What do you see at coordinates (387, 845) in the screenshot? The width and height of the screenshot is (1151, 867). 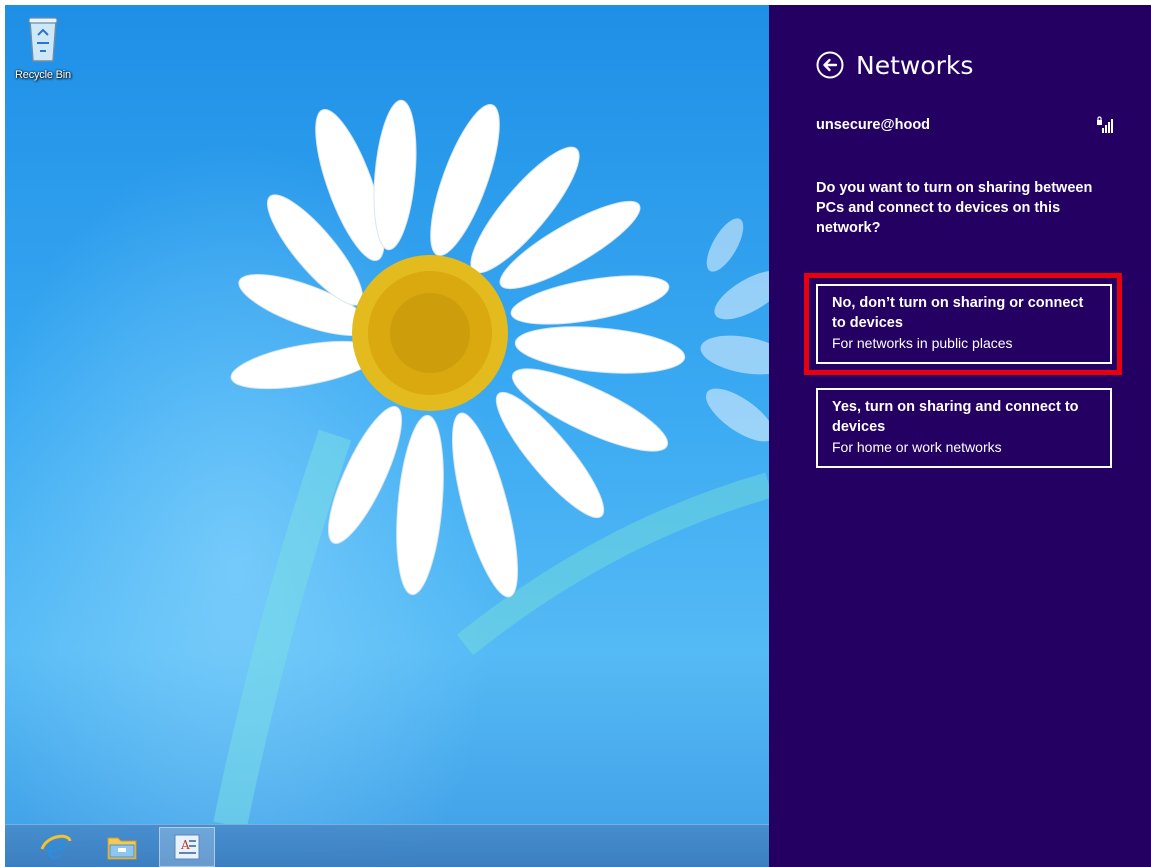 I see `taskbar: e A` at bounding box center [387, 845].